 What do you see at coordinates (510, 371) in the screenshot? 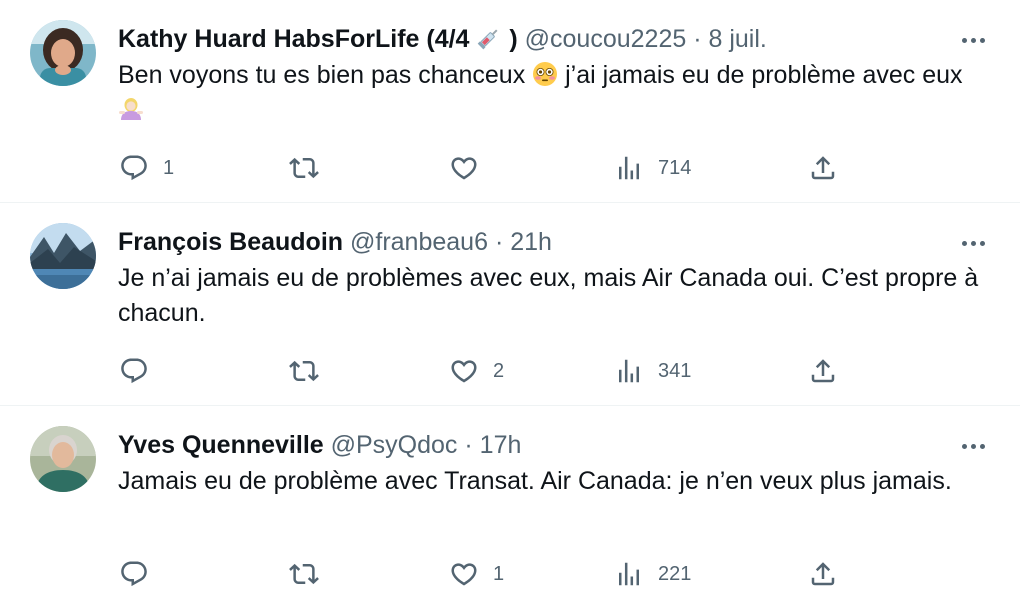
I see `tweet-actions: 2 341` at bounding box center [510, 371].